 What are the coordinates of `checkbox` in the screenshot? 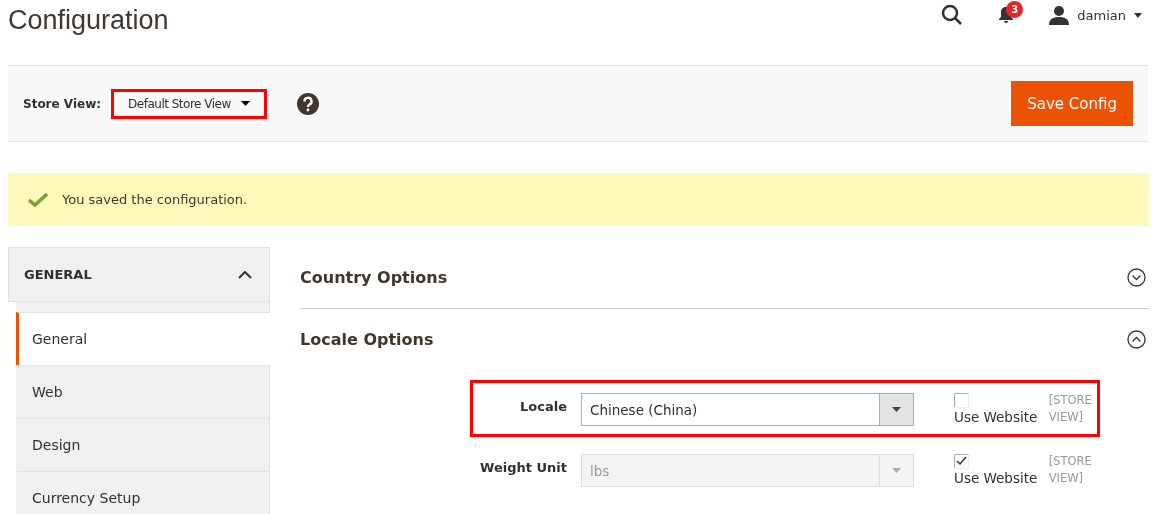 It's located at (961, 400).